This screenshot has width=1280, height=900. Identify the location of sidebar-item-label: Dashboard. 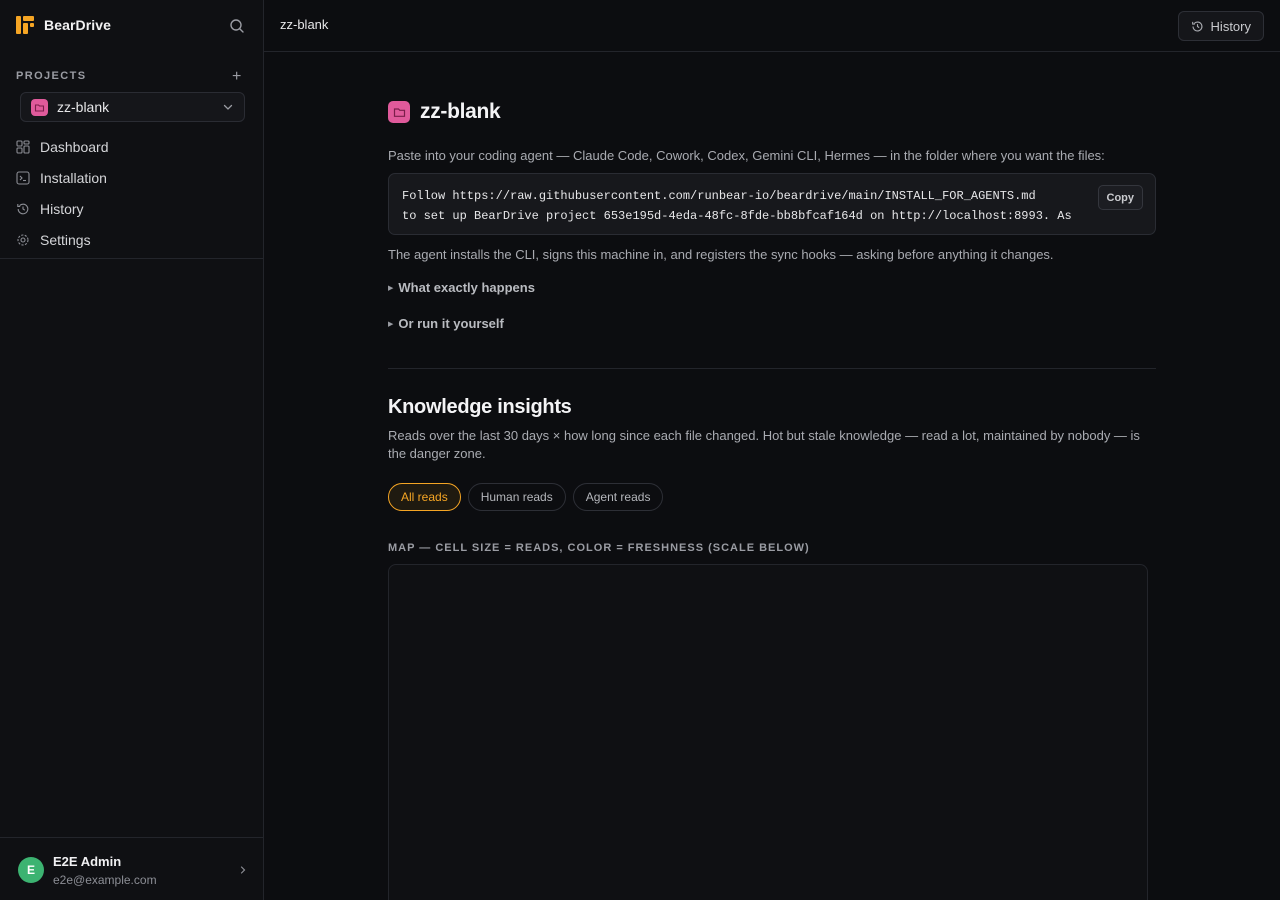
(74, 146).